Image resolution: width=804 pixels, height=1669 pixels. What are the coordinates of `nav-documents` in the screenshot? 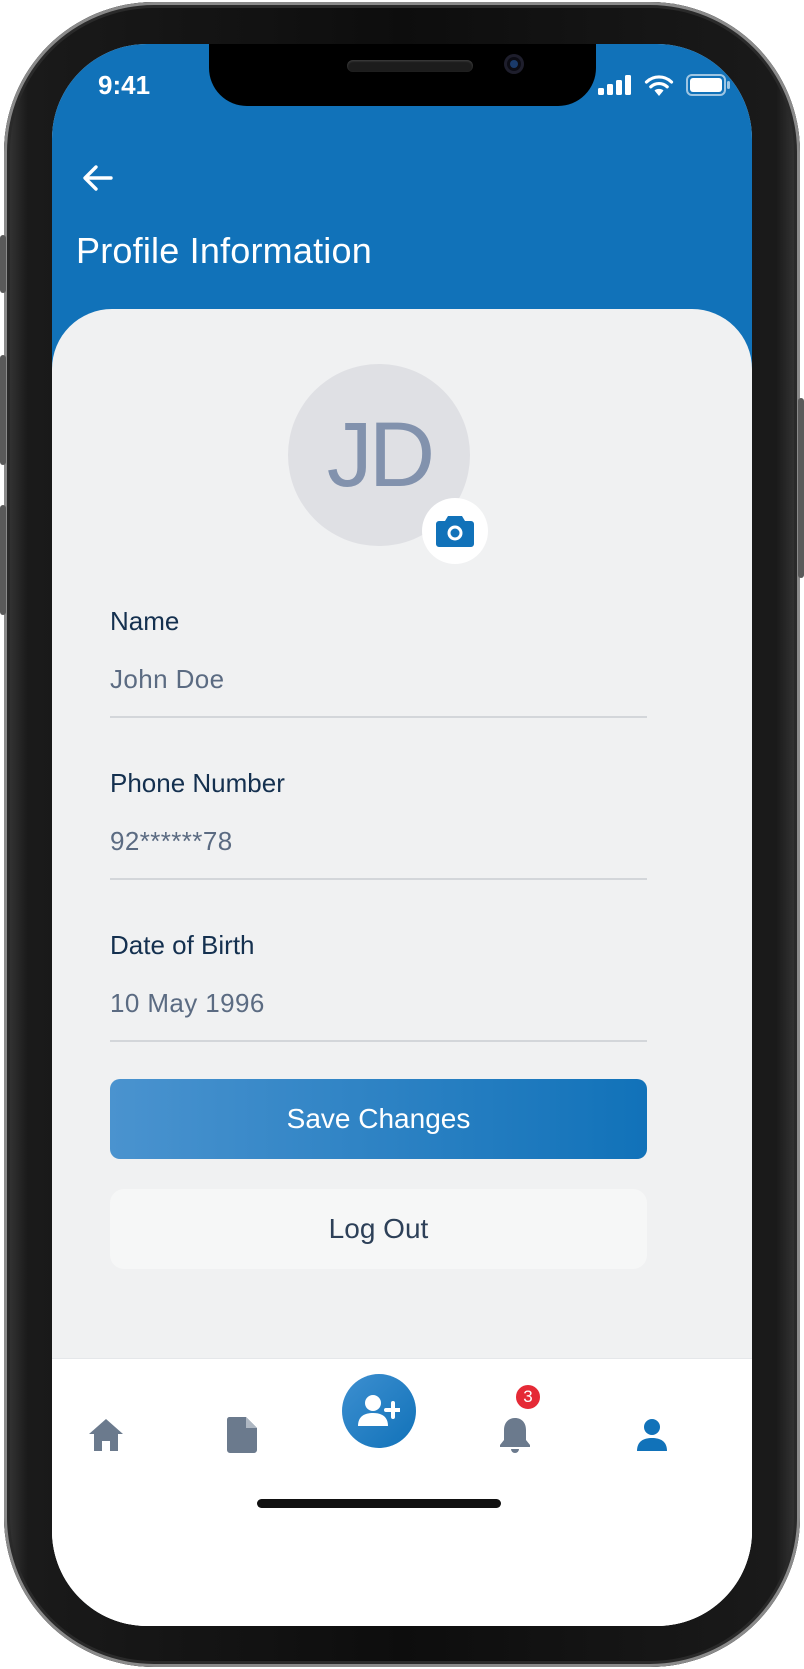 It's located at (242, 1435).